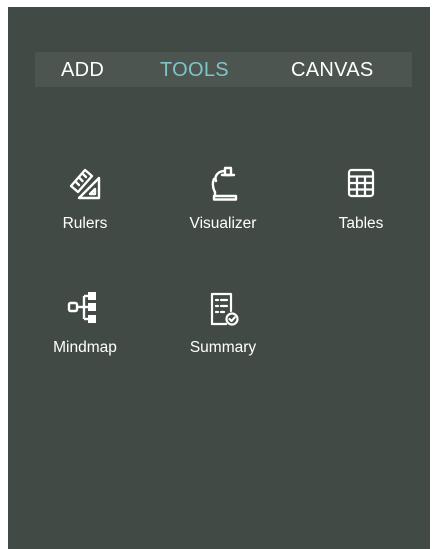 The image size is (434, 549). Describe the element at coordinates (223, 223) in the screenshot. I see `tool-visualizer-label: Visualizer` at that location.